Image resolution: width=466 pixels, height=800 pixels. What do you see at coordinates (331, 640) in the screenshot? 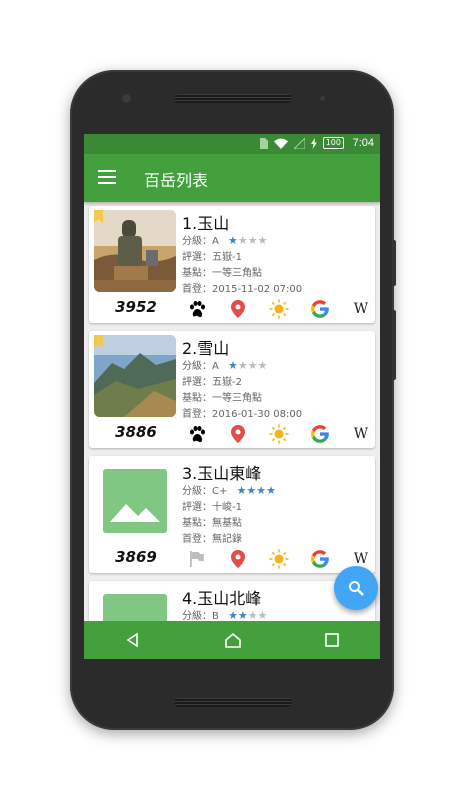
I see `recents-icon` at bounding box center [331, 640].